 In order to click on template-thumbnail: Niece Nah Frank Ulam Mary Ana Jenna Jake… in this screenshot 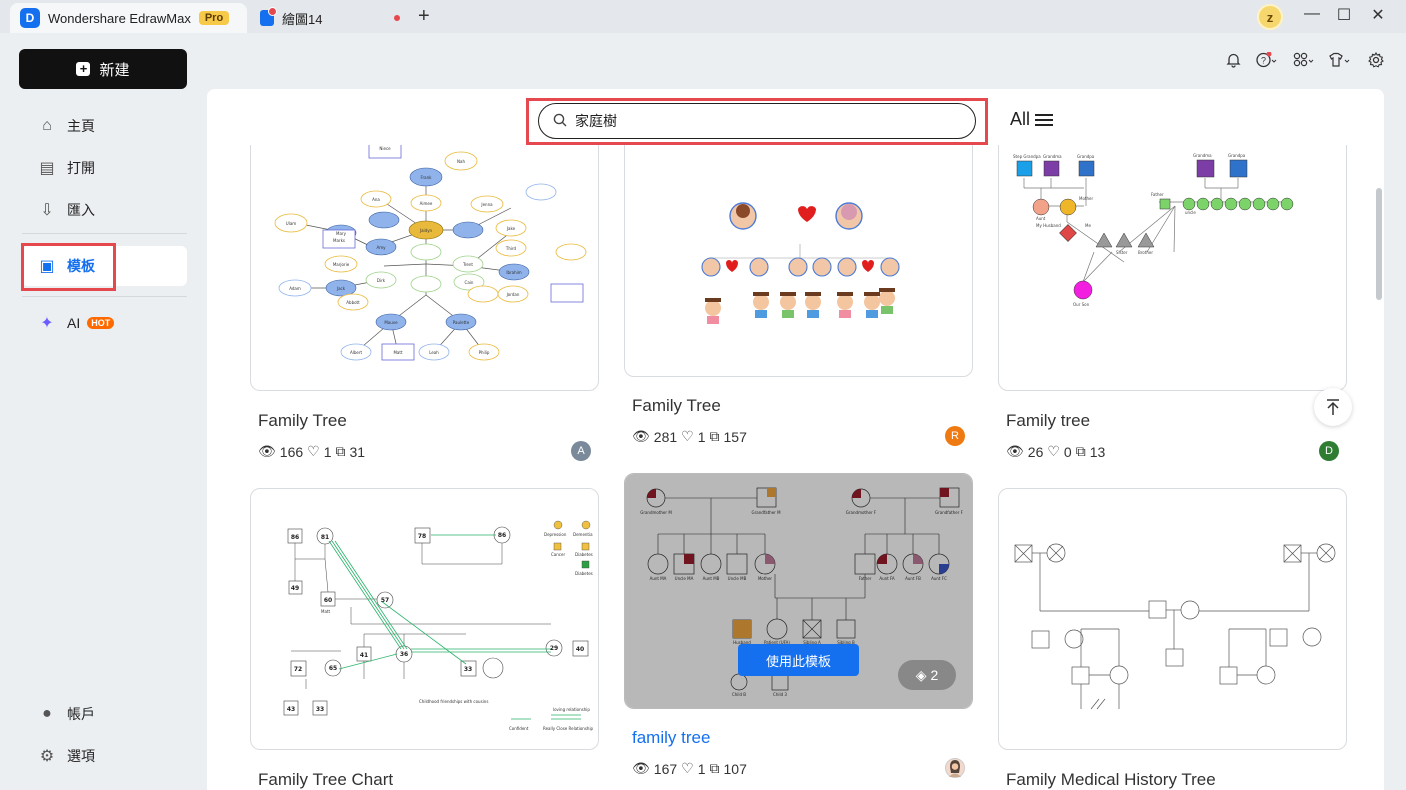, I will do `click(424, 251)`.